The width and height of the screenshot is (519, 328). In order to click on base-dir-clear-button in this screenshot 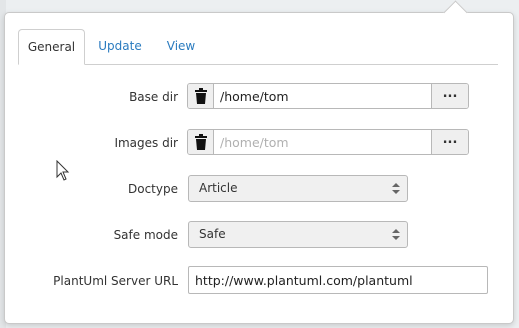, I will do `click(201, 96)`.